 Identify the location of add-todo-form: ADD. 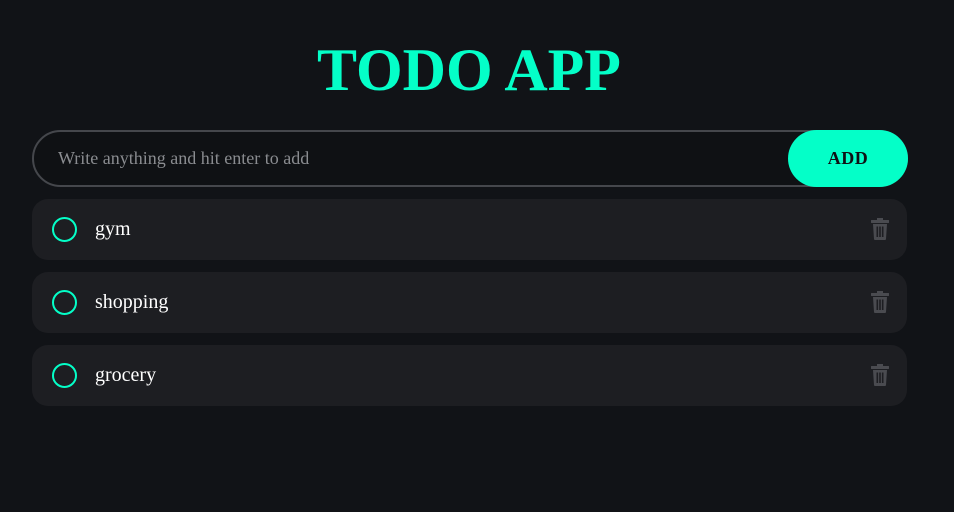
(470, 158).